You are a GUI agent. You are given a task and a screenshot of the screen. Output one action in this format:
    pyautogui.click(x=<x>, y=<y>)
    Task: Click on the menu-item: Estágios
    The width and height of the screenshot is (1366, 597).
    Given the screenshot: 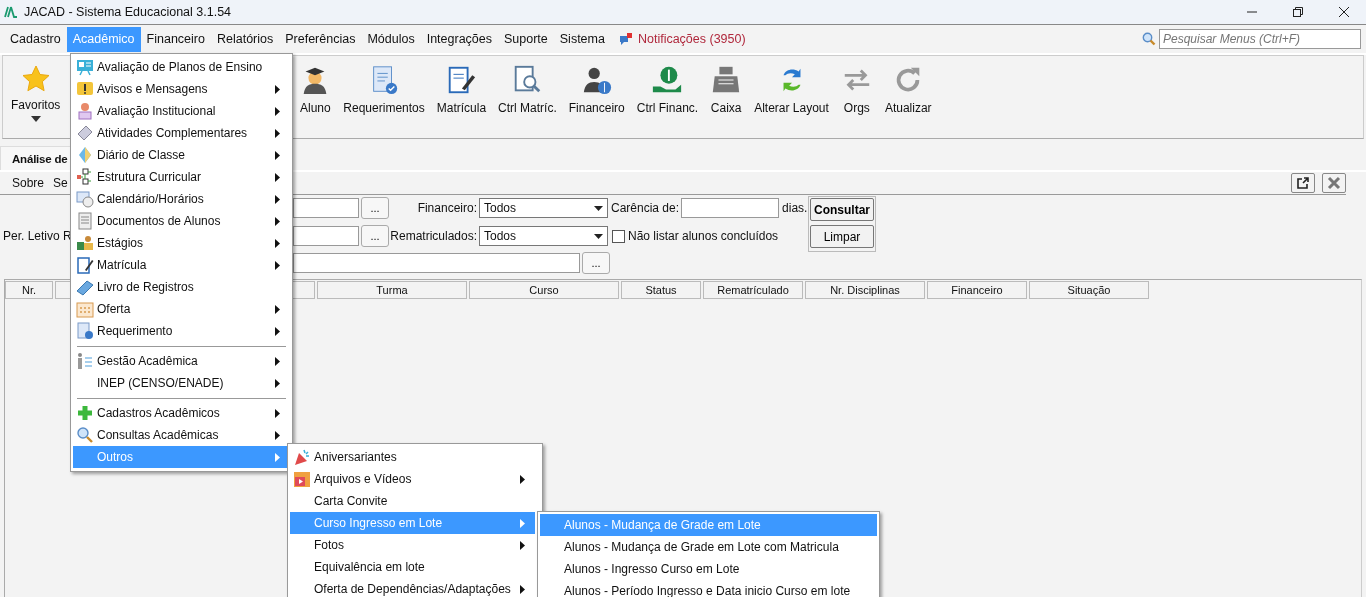 What is the action you would take?
    pyautogui.click(x=181, y=243)
    